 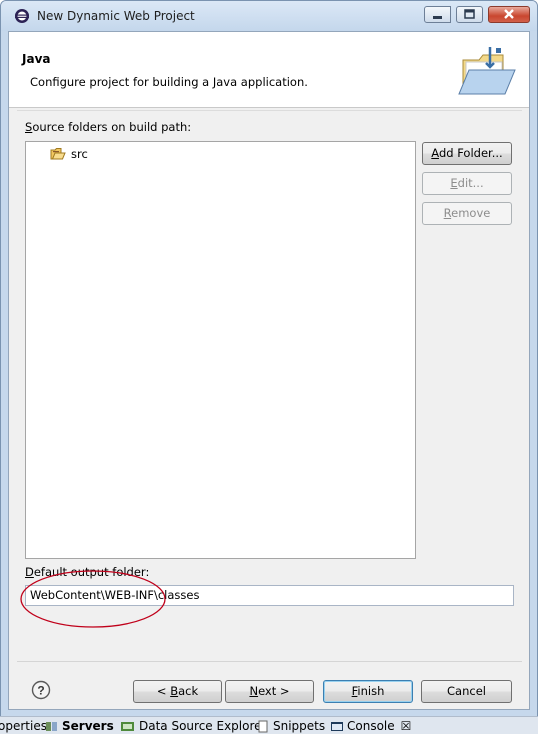 I want to click on tab-label: operties, so click(x=23, y=726).